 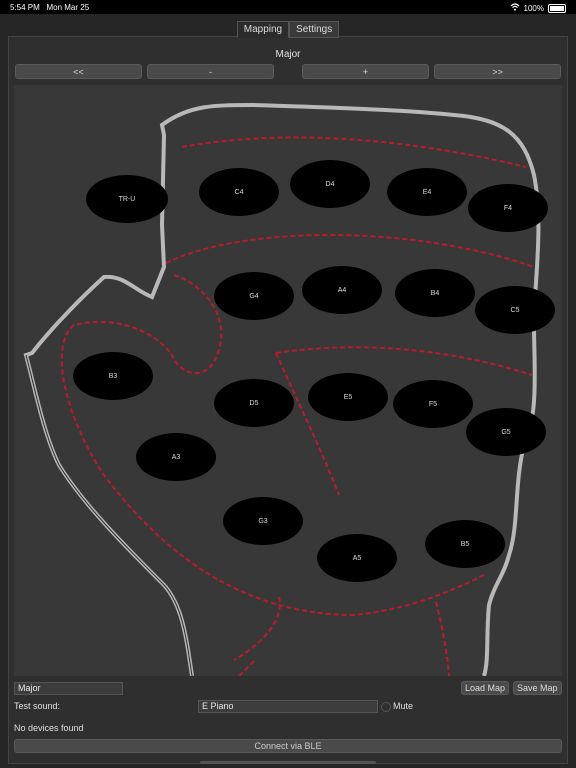 I want to click on pad-f4: F4, so click(x=508, y=208).